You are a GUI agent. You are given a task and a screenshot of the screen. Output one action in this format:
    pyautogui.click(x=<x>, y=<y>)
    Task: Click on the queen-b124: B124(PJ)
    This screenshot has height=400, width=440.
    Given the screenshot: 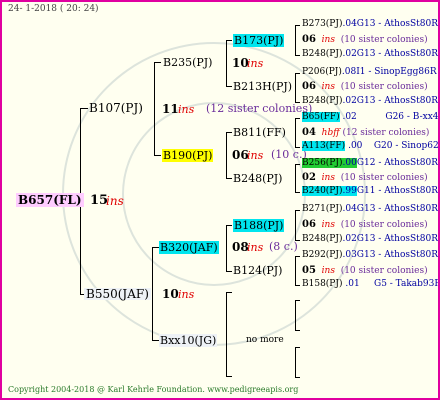 What is the action you would take?
    pyautogui.click(x=257, y=270)
    